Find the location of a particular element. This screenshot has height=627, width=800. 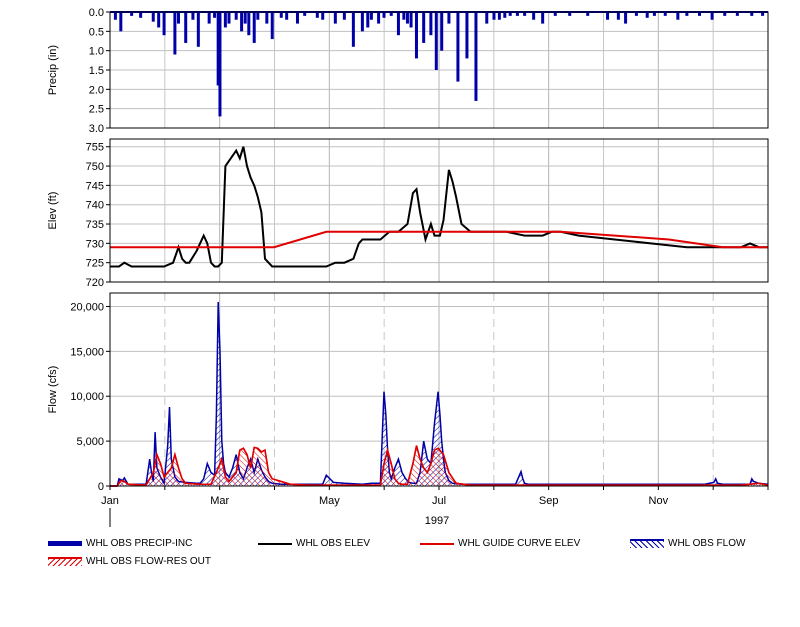

legend-item: WHL GUIDE CURVE ELEV is located at coordinates (500, 543).